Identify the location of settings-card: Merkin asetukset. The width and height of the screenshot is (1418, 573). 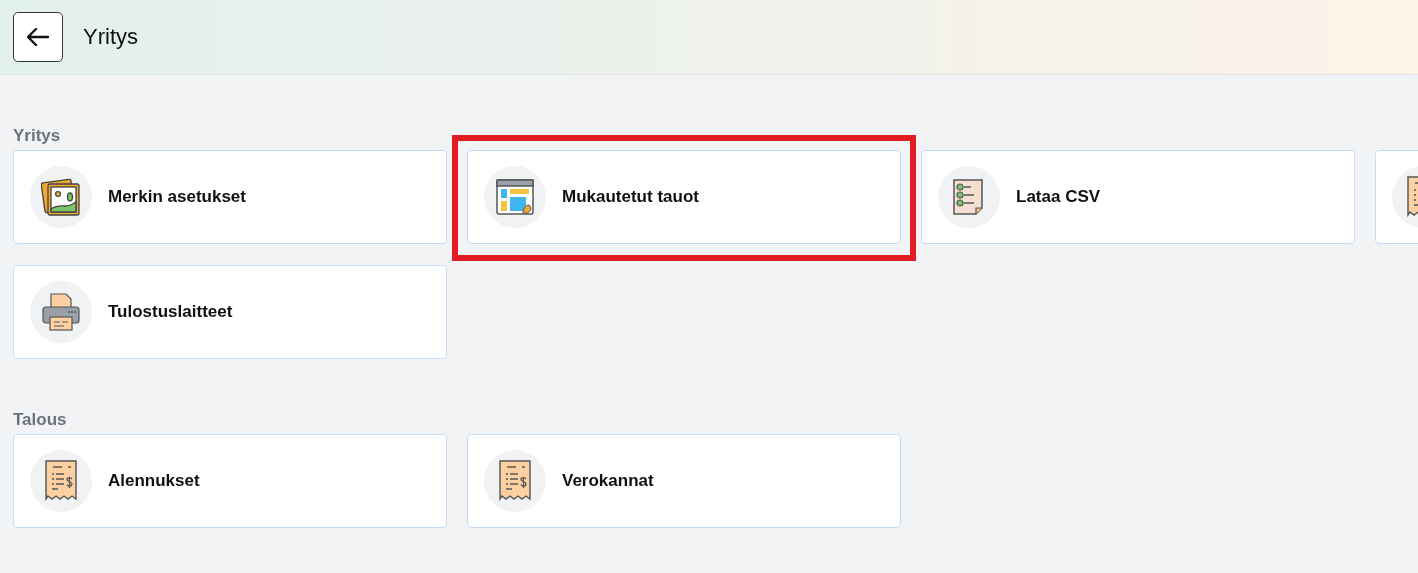
(230, 197).